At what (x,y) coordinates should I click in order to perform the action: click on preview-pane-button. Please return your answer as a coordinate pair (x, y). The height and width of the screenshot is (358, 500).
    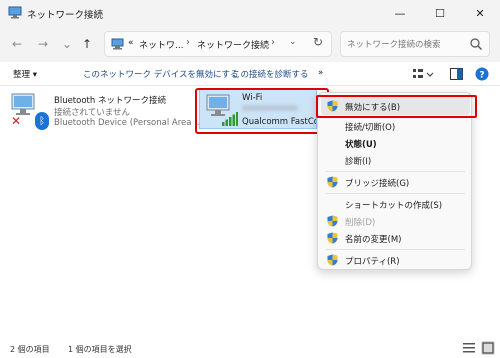
    Looking at the image, I should click on (456, 74).